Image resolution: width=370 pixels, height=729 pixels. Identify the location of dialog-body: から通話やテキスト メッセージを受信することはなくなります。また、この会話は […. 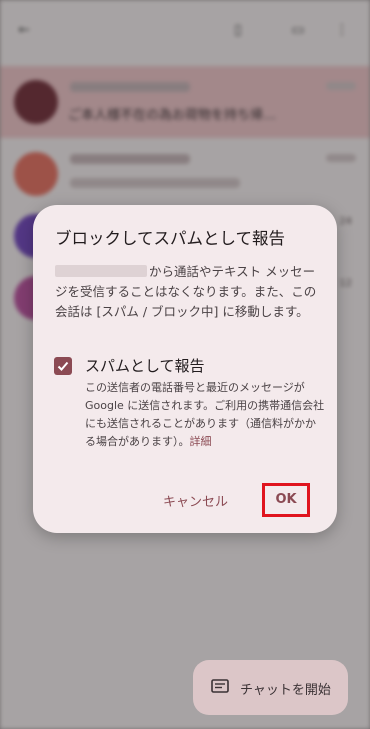
(189, 292).